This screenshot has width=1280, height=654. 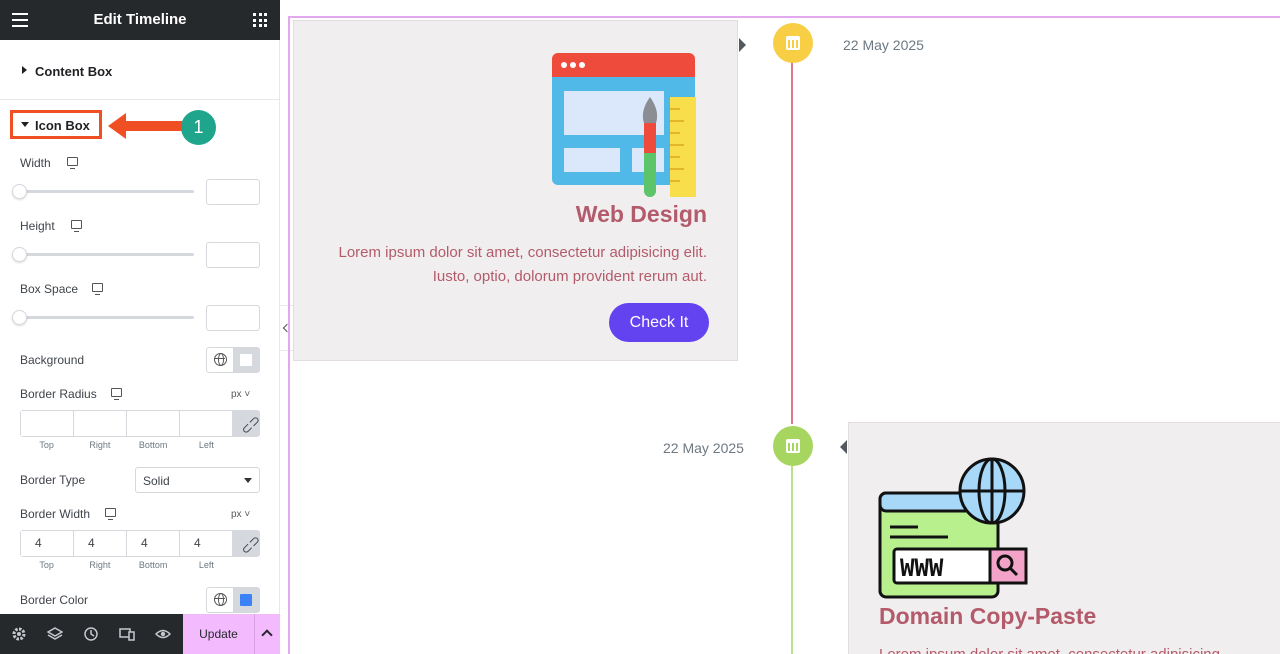 I want to click on border-radius-dim-labels: Top Right Bottom Left, so click(x=126, y=445).